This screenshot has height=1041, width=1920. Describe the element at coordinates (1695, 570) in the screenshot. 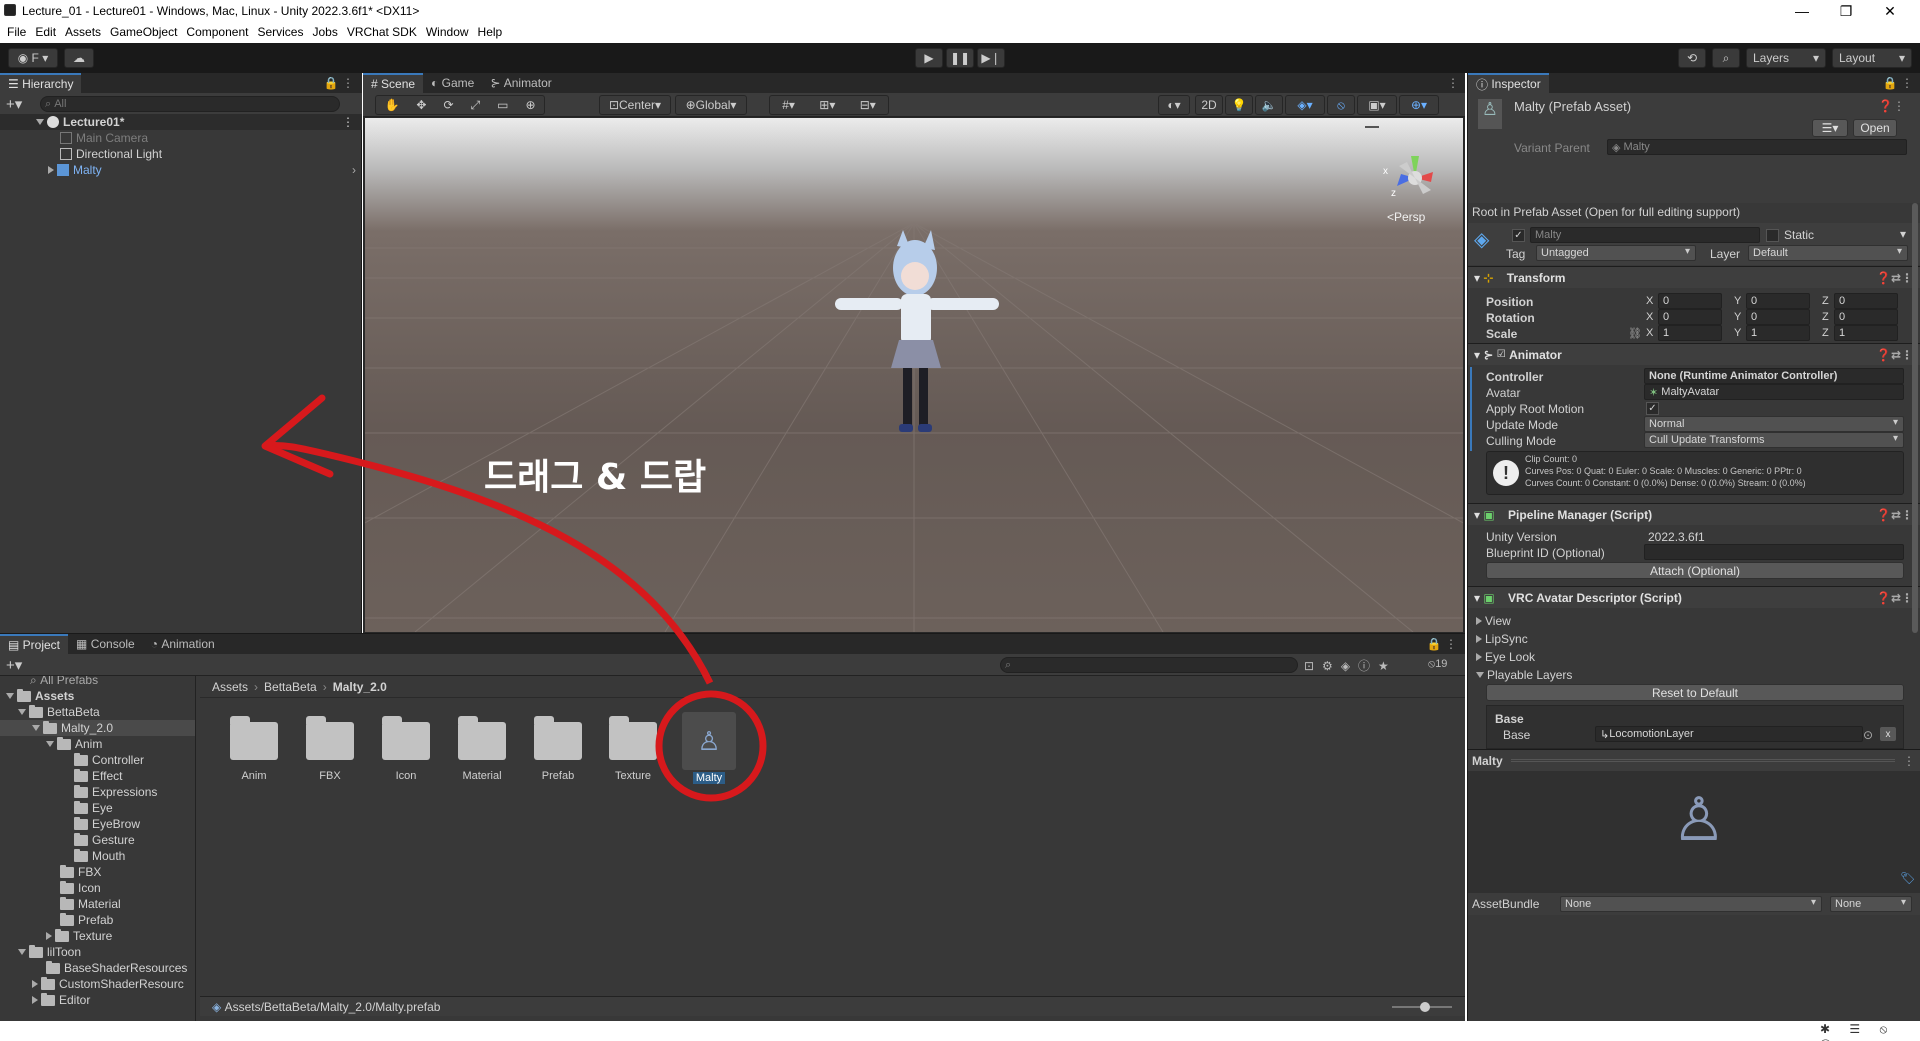

I see `attach-button: Attach (Optional)` at that location.